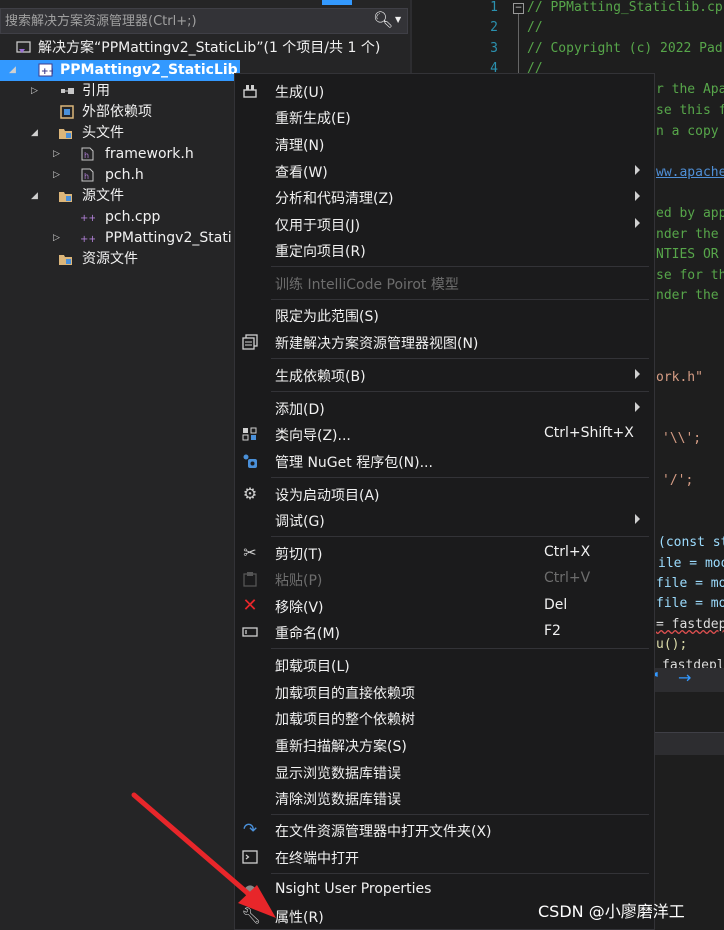  What do you see at coordinates (250, 552) in the screenshot?
I see `scissors-icon: ✂︎` at bounding box center [250, 552].